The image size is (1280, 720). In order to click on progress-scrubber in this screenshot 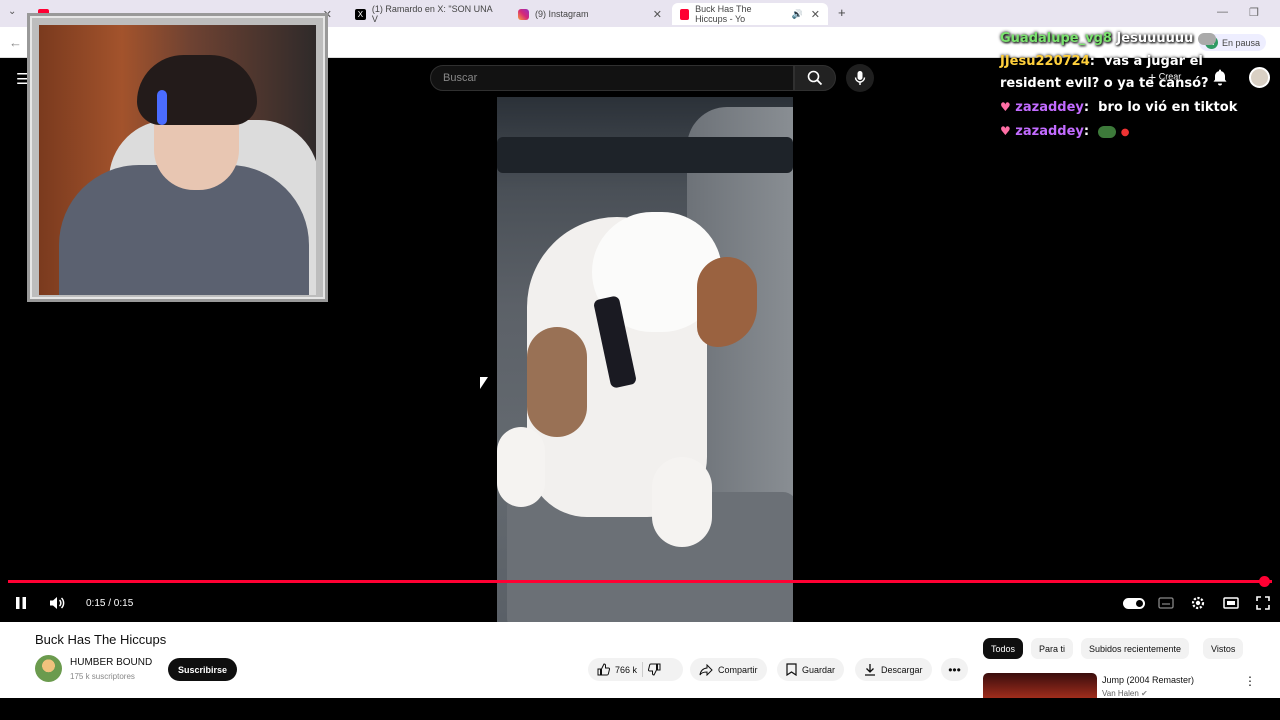, I will do `click(1264, 581)`.